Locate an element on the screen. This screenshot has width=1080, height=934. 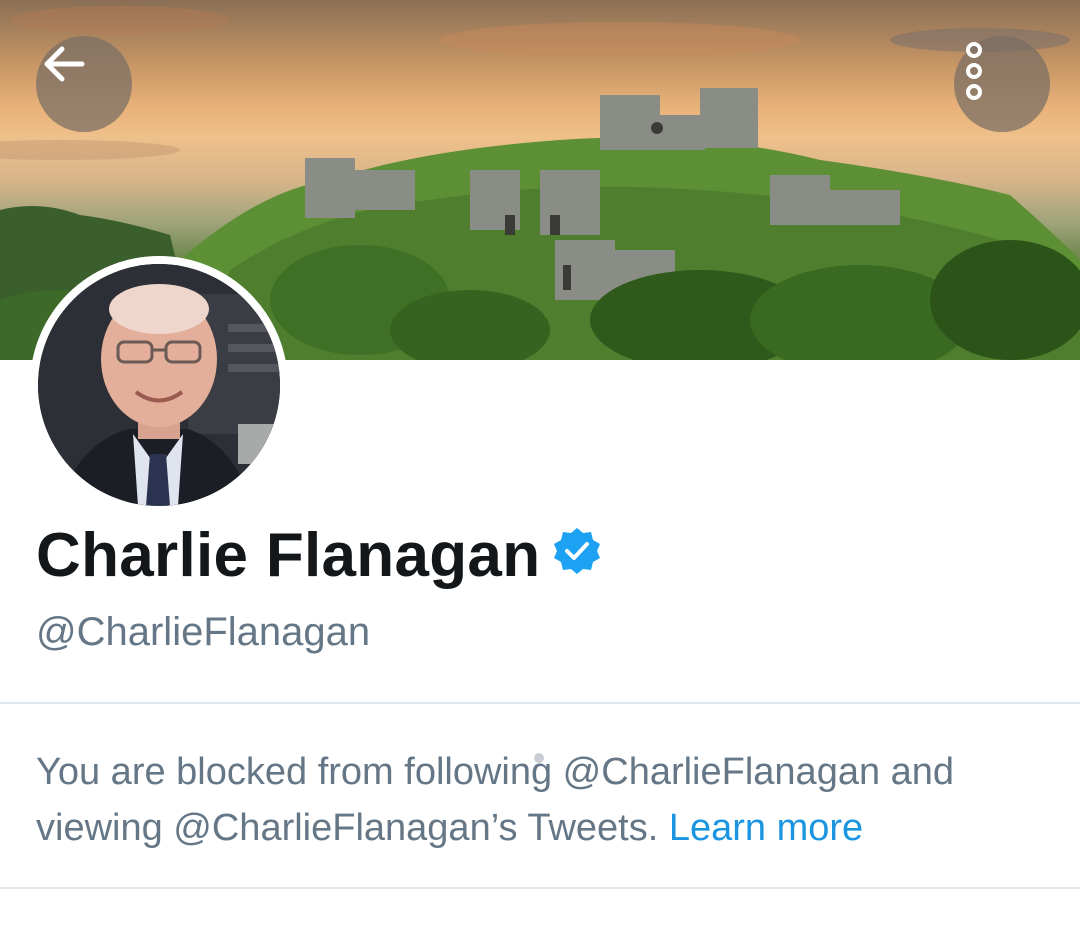
avatar is located at coordinates (159, 385).